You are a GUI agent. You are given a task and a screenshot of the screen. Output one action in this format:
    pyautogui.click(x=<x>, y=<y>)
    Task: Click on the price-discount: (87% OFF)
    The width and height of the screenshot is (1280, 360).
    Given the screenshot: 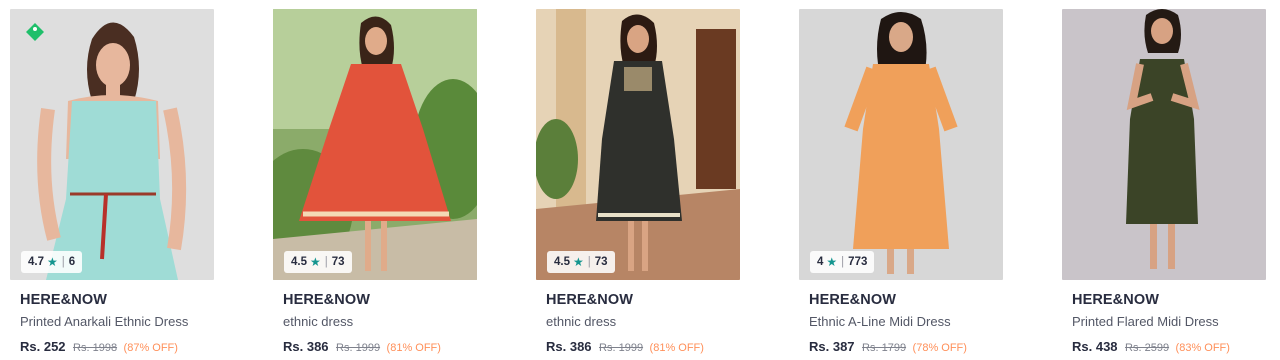 What is the action you would take?
    pyautogui.click(x=150, y=348)
    